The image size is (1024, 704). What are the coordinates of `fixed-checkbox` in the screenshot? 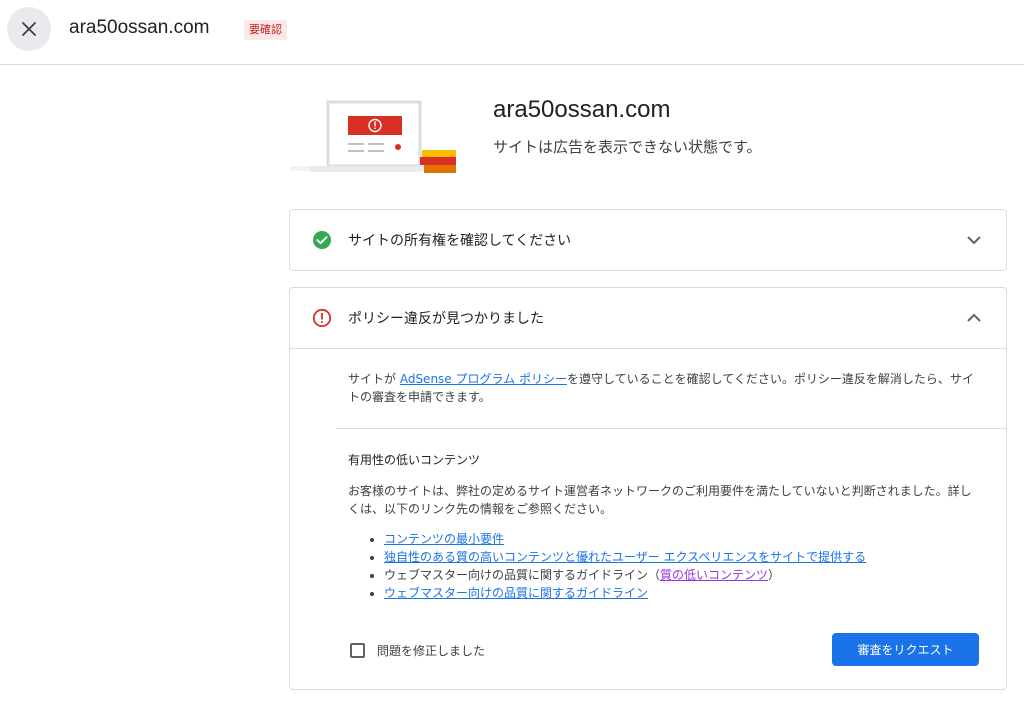 It's located at (357, 650).